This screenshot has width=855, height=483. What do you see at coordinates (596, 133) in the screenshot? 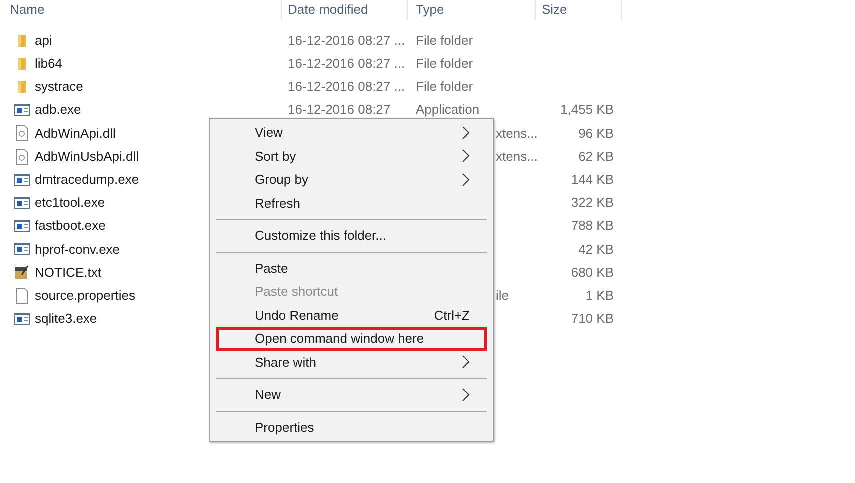
I see `file-size: 96 KB` at bounding box center [596, 133].